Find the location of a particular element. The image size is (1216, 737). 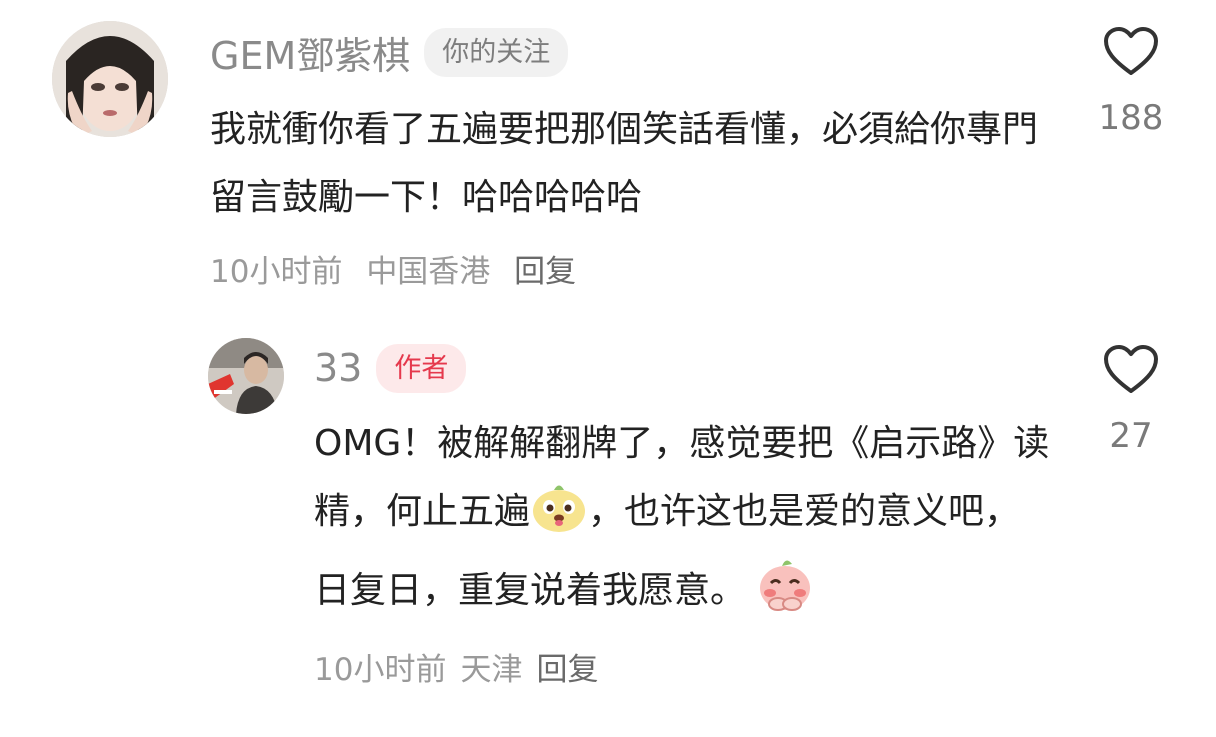

like-button: 188 is located at coordinates (1131, 82).